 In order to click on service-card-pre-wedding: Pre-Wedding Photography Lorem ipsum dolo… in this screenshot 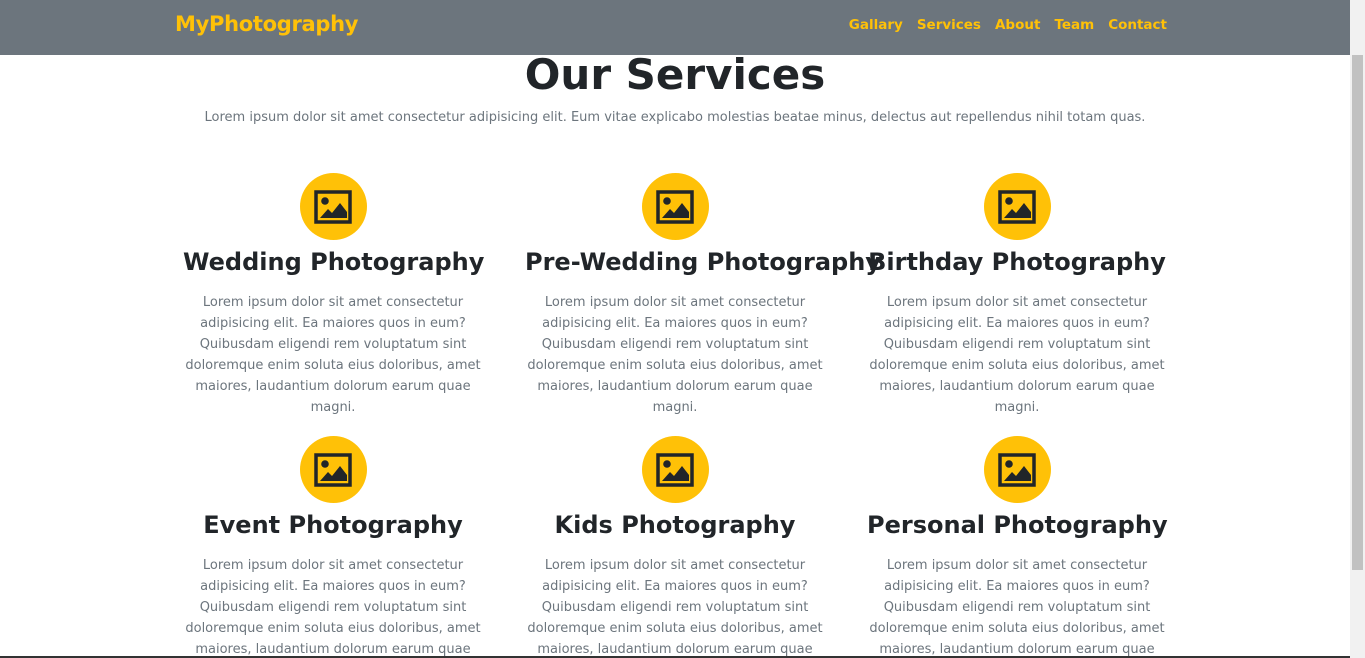, I will do `click(703, 295)`.